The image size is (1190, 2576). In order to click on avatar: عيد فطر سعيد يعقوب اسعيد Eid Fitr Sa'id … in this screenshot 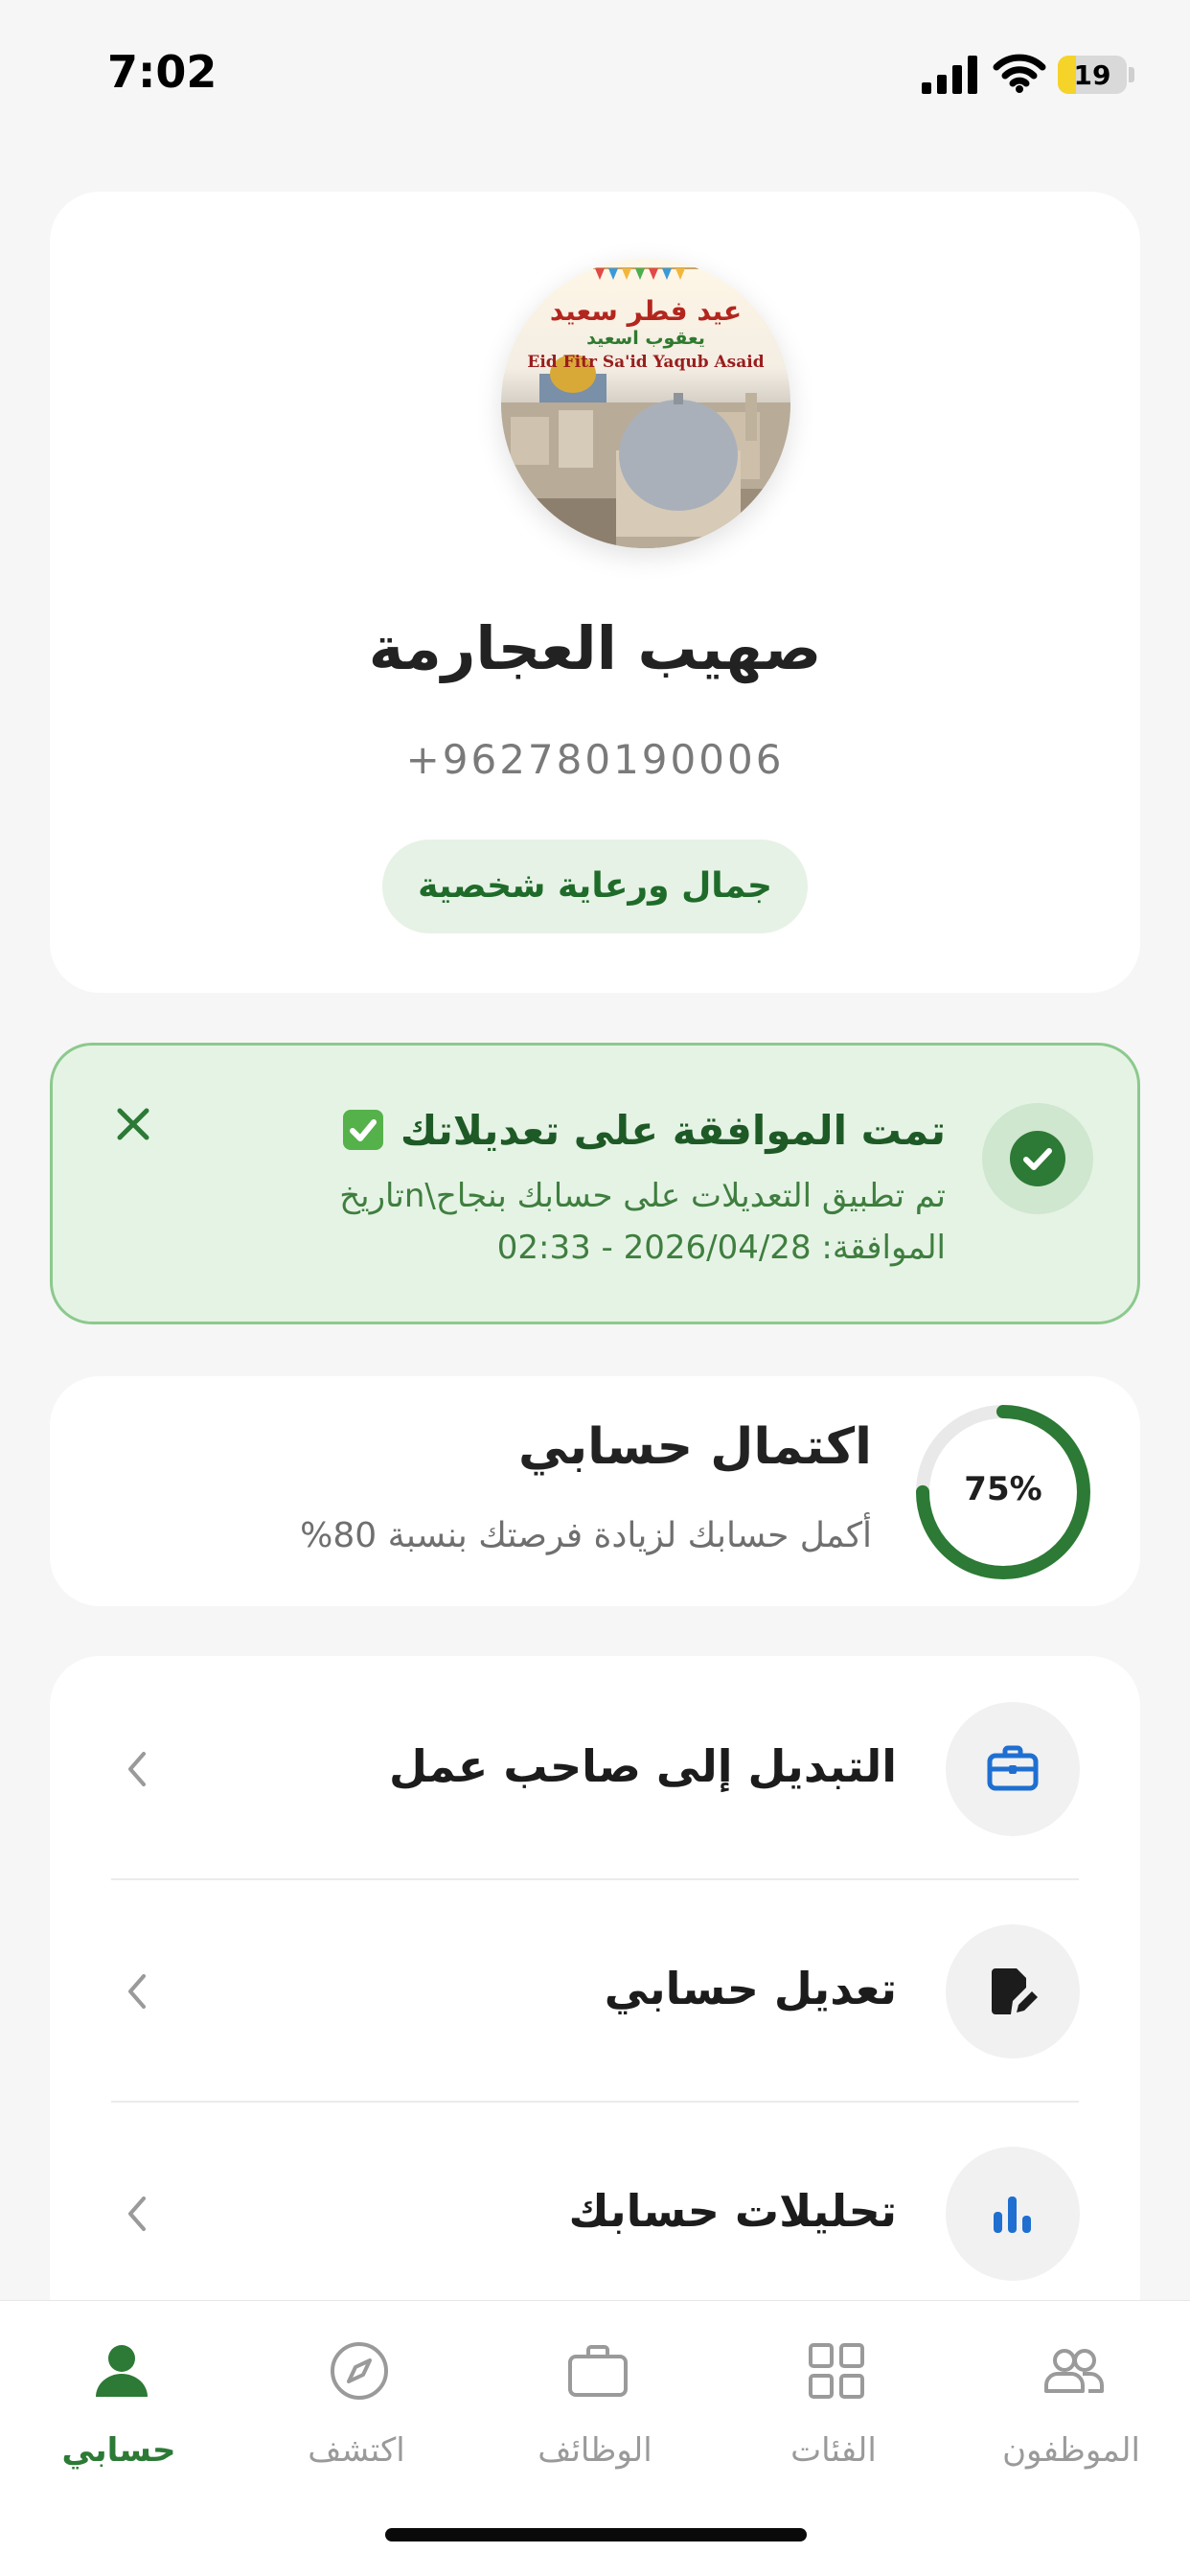, I will do `click(646, 403)`.